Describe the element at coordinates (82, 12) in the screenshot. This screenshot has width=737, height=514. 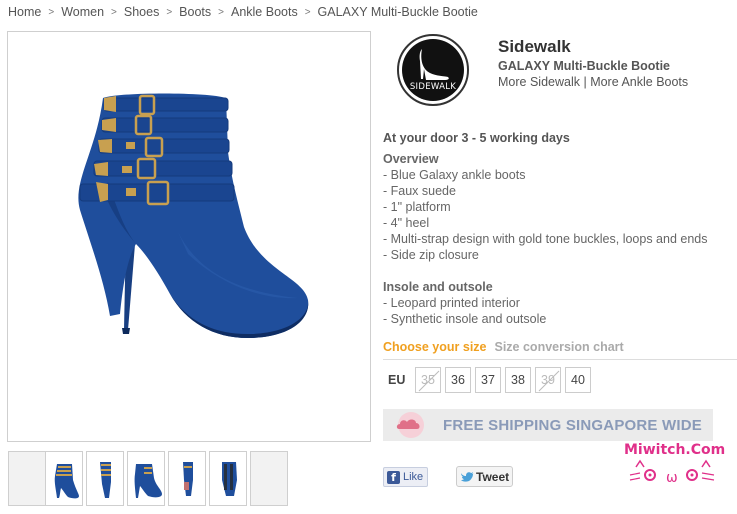
I see `breadcrumb-women: Women` at that location.